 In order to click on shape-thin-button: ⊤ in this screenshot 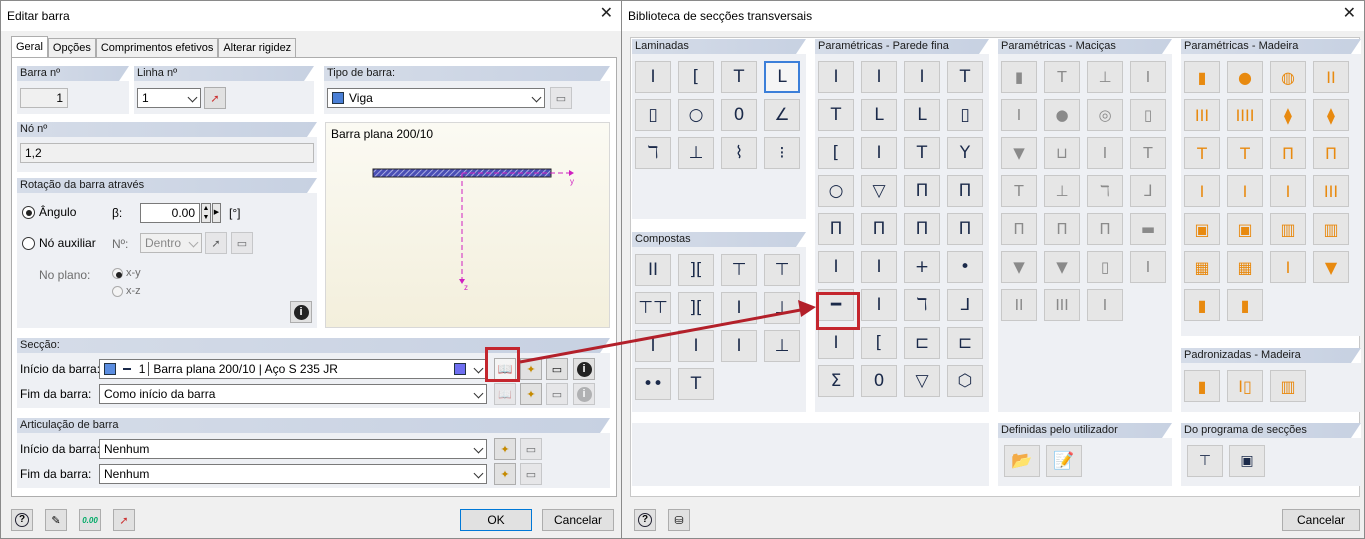, I will do `click(1205, 461)`.